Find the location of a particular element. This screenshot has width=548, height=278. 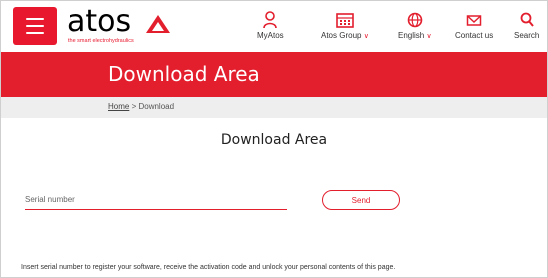

atos-logo: atos the smart electrohydraulics is located at coordinates (123, 25).